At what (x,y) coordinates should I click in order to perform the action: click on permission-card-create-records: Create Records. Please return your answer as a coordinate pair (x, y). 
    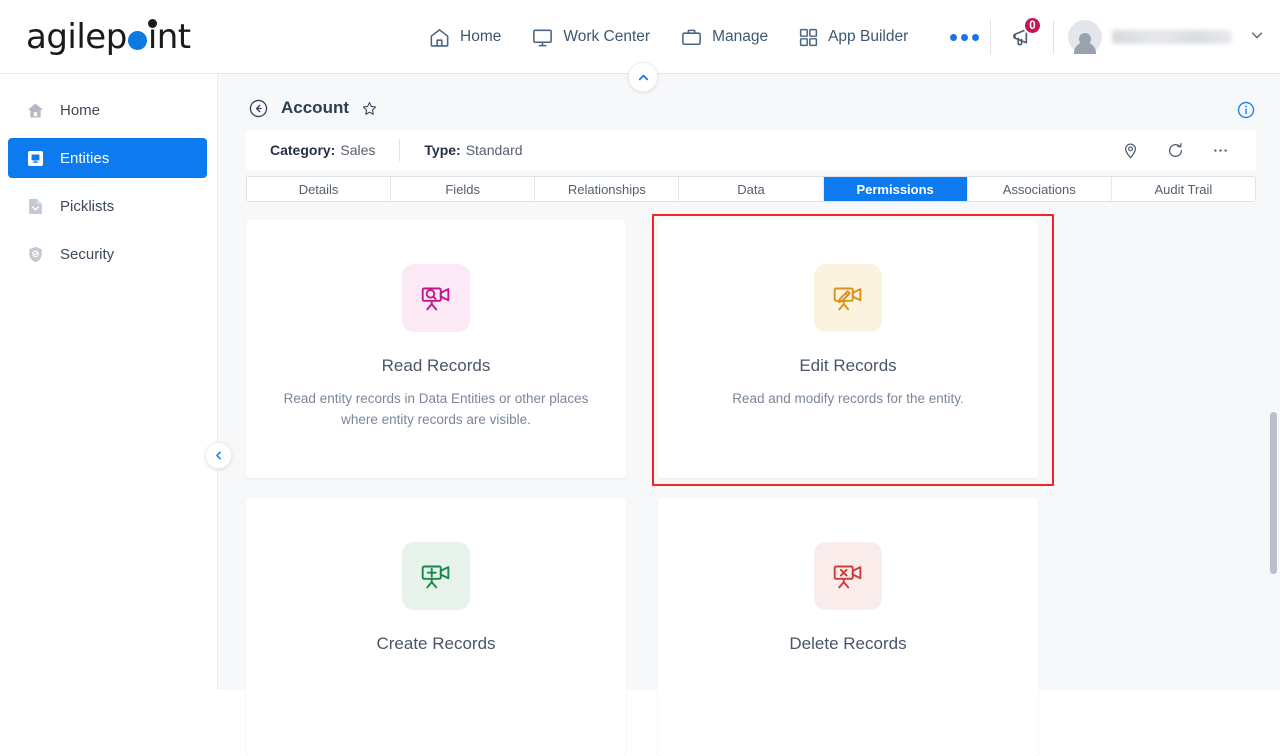
    Looking at the image, I should click on (436, 627).